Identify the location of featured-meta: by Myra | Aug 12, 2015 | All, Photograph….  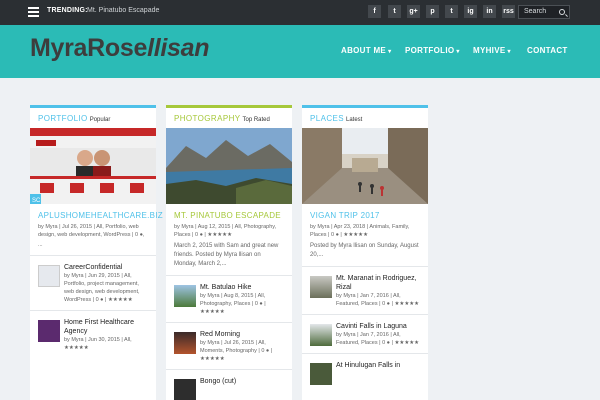
(225, 231).